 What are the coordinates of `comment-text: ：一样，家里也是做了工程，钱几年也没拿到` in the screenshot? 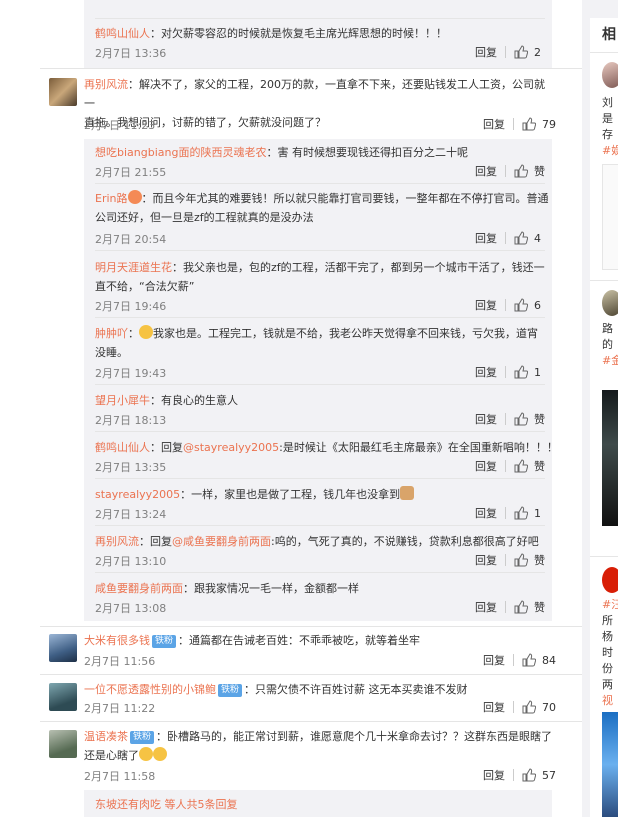 It's located at (290, 494).